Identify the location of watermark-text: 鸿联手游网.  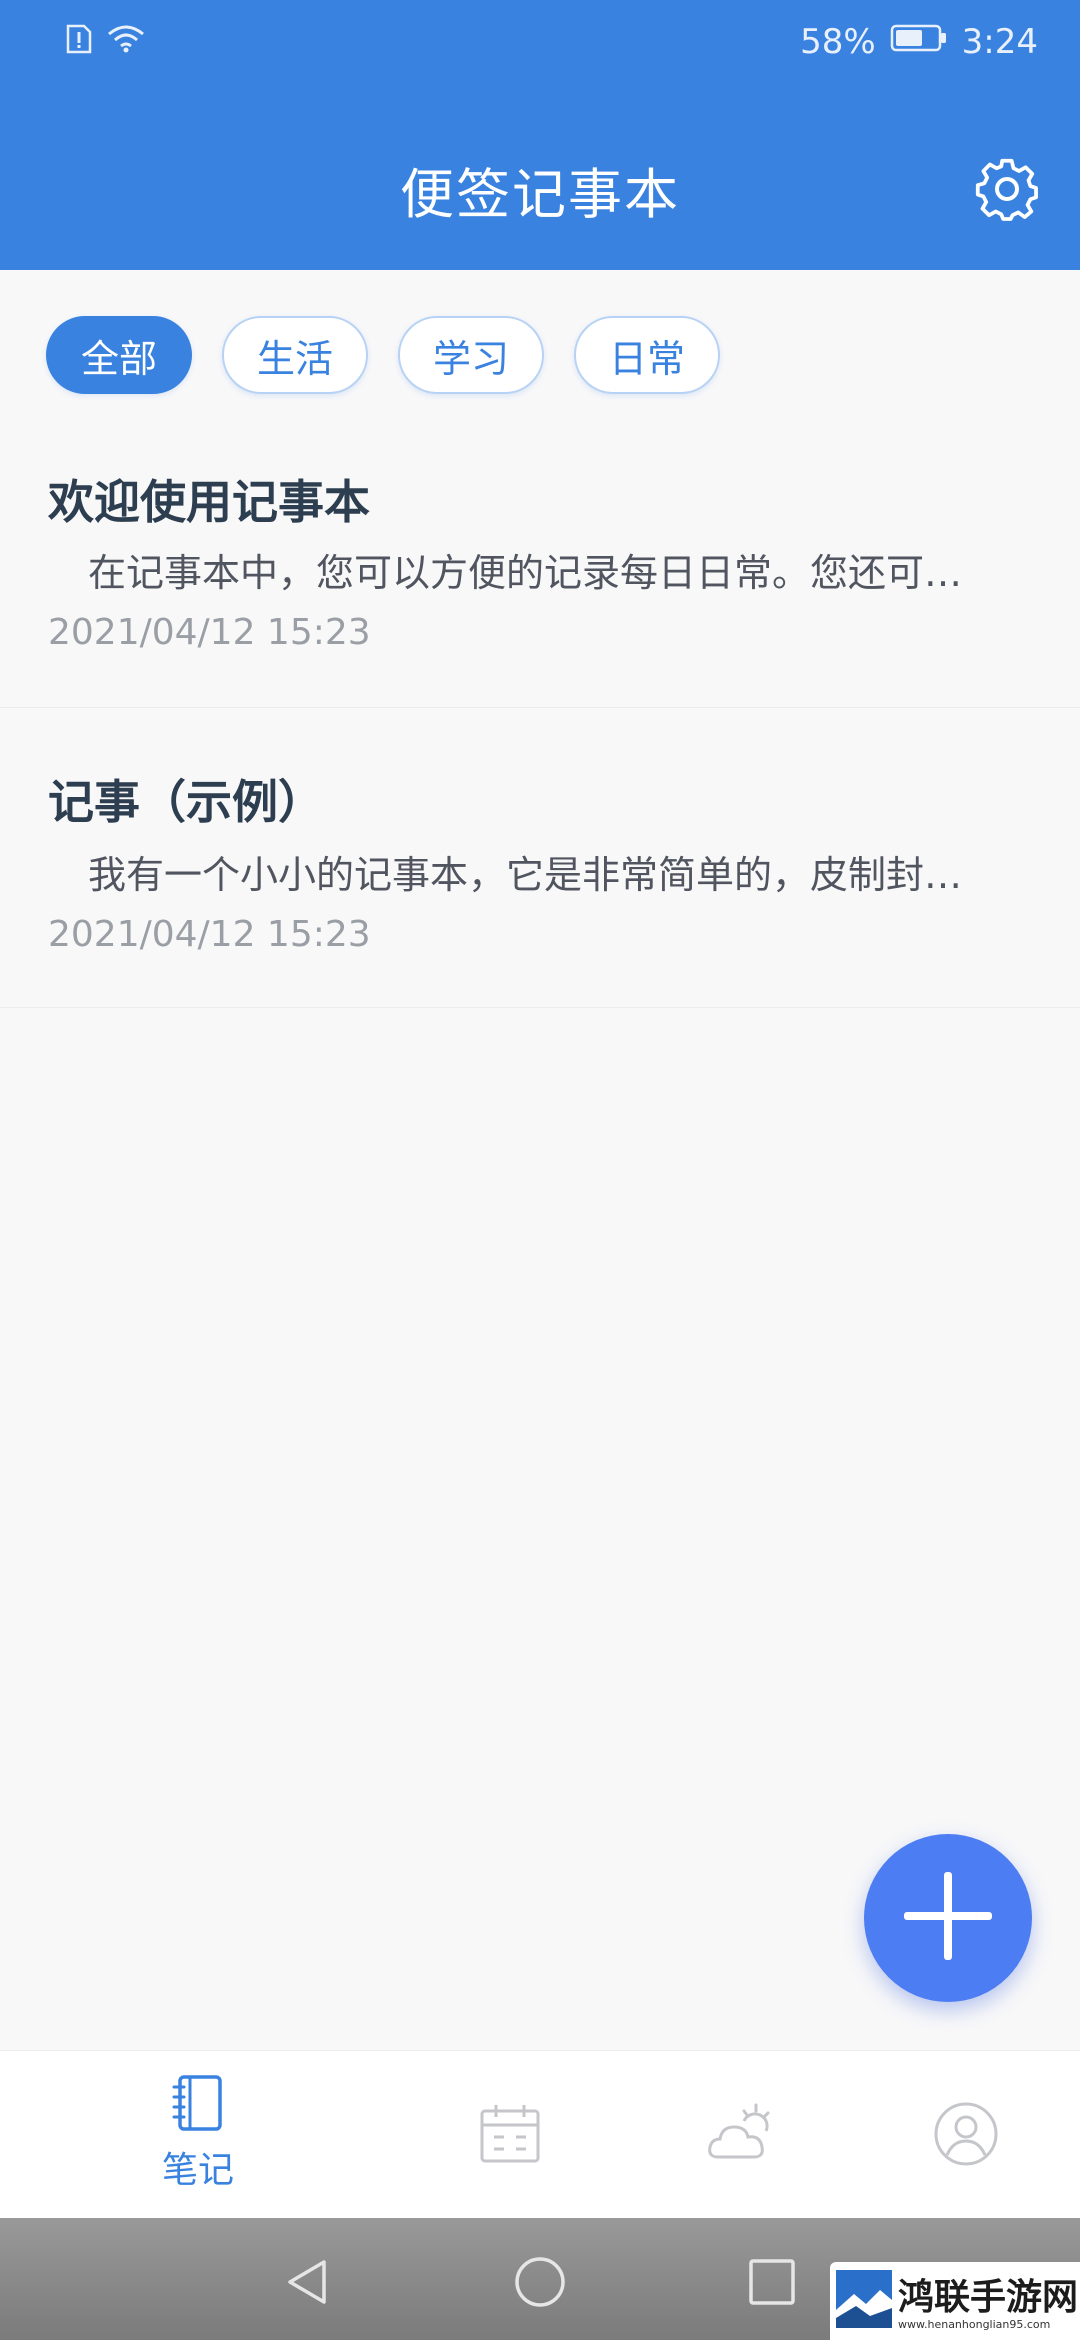
(988, 2297).